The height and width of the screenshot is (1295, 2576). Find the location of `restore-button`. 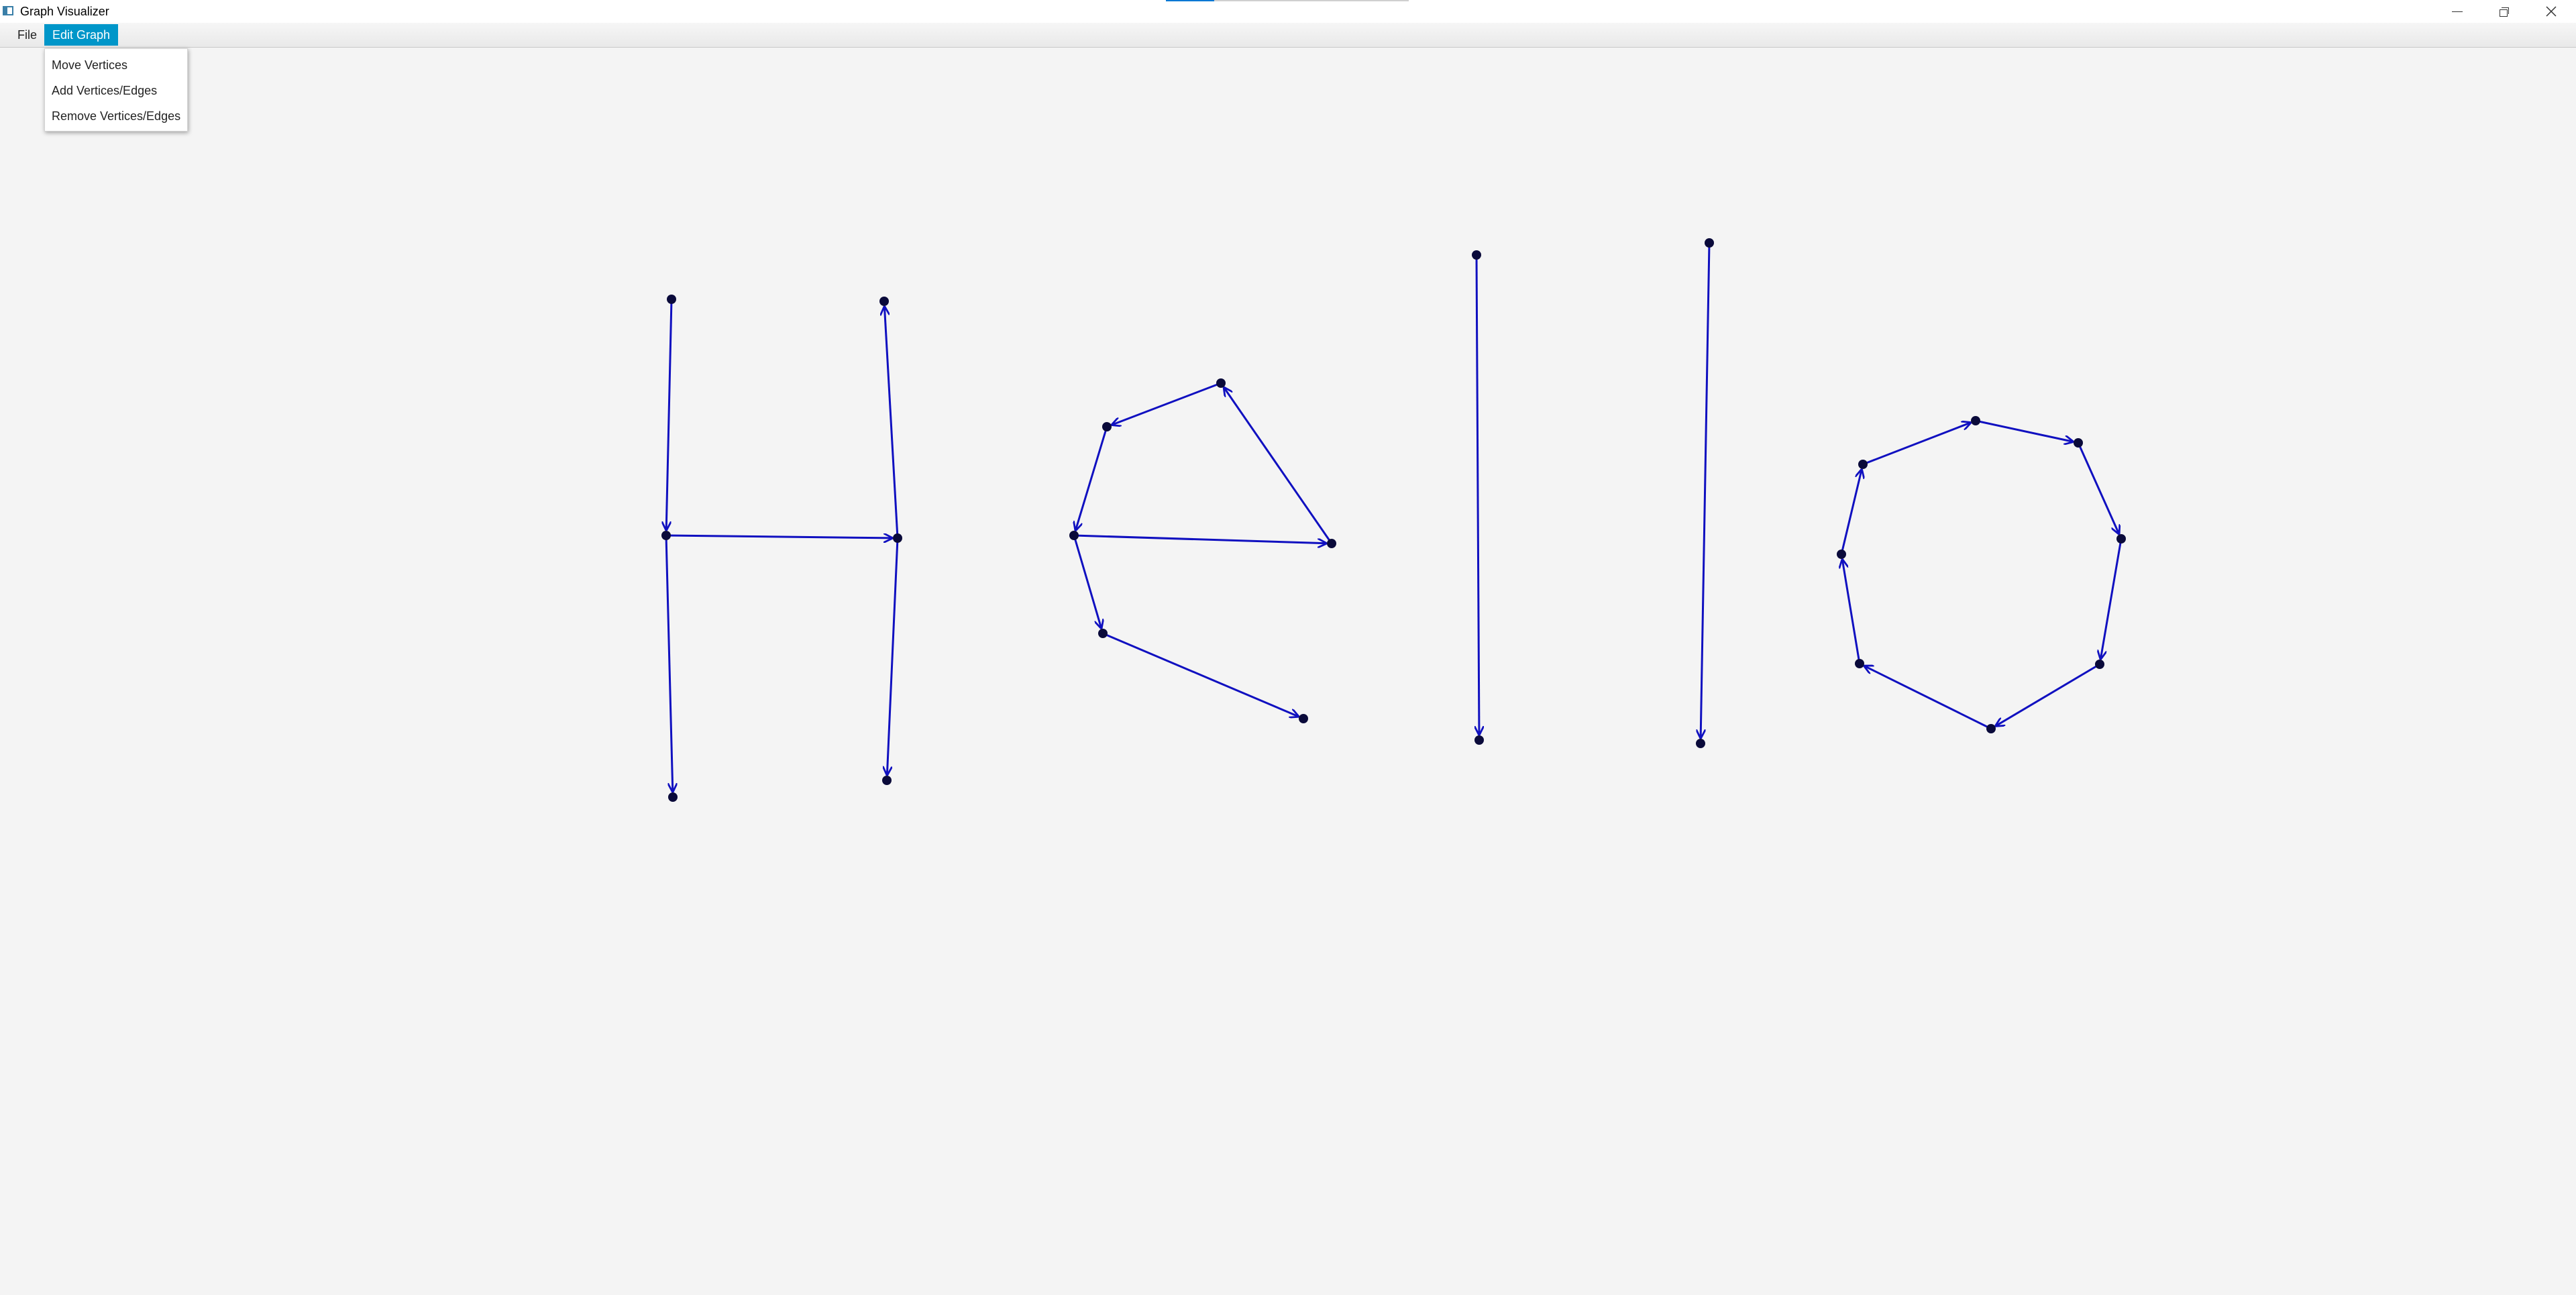

restore-button is located at coordinates (2504, 11).